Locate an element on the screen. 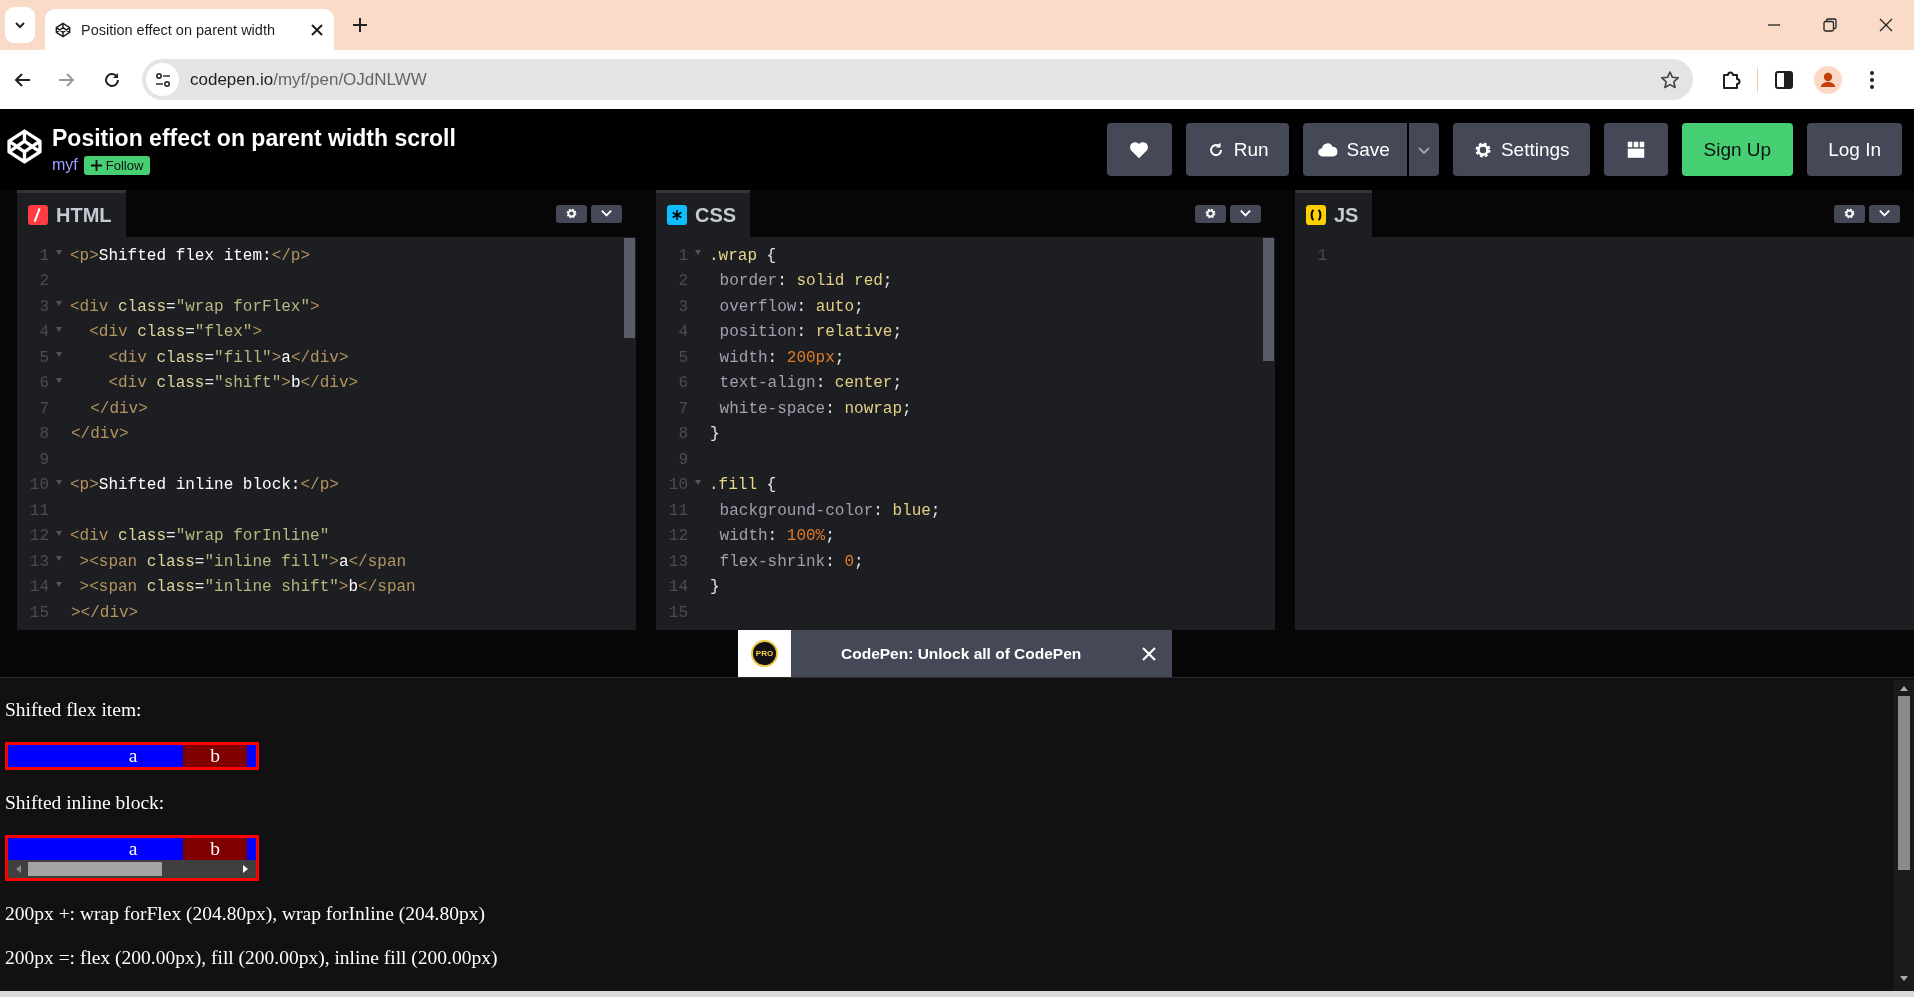 The height and width of the screenshot is (997, 1914). code-line: white-space: nowrap; is located at coordinates (815, 408).